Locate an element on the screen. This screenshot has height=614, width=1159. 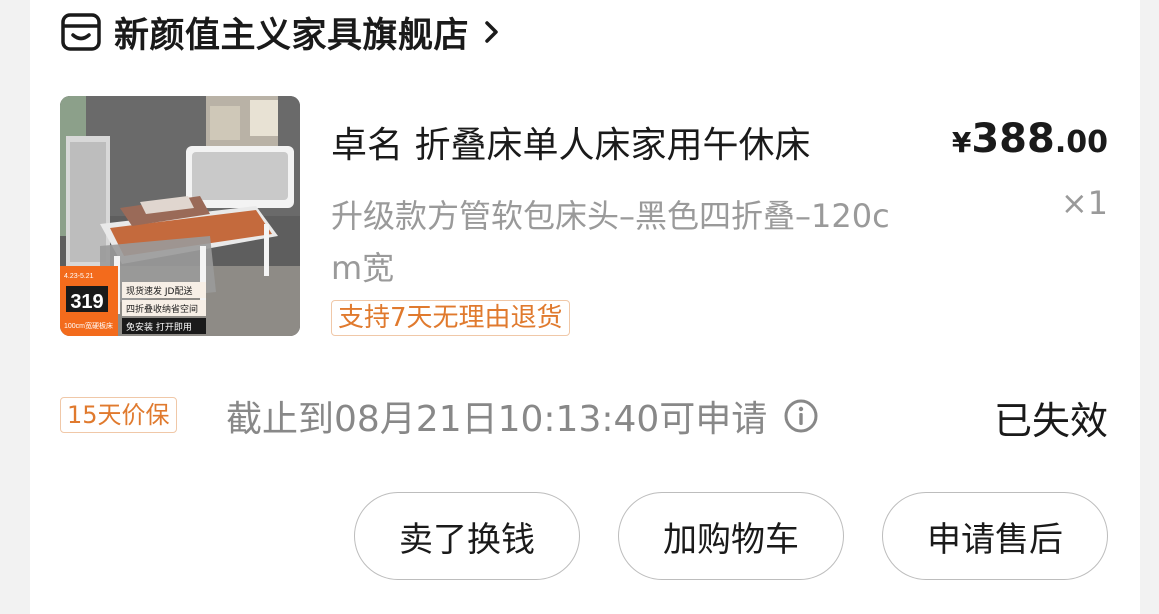
price-integer: 388 is located at coordinates (1013, 139).